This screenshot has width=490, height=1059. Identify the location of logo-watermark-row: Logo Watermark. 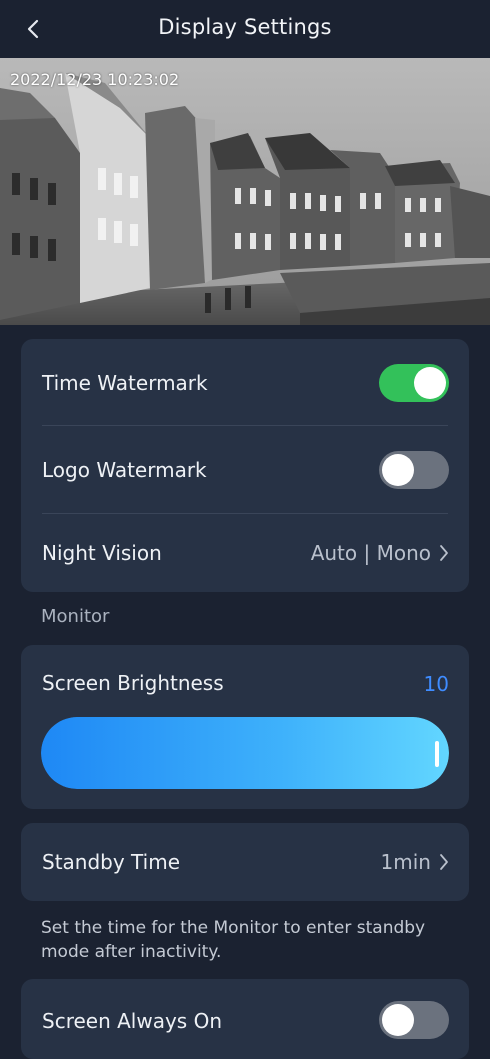
(245, 469).